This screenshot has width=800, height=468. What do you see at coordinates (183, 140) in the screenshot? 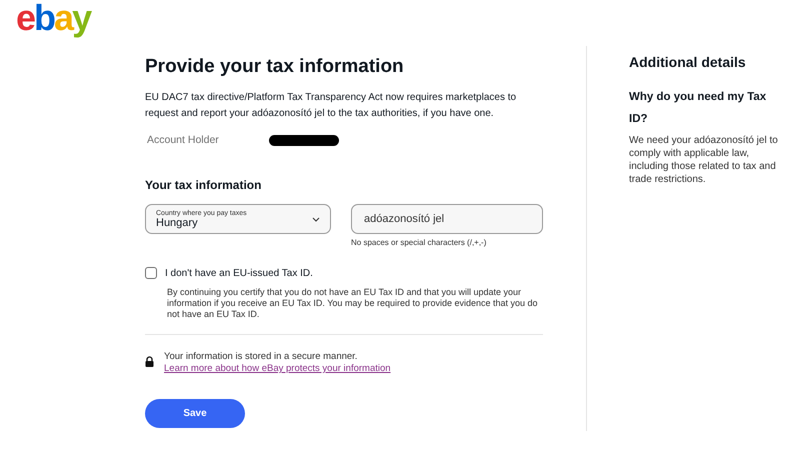
I see `account-holder-label: Account Holder` at bounding box center [183, 140].